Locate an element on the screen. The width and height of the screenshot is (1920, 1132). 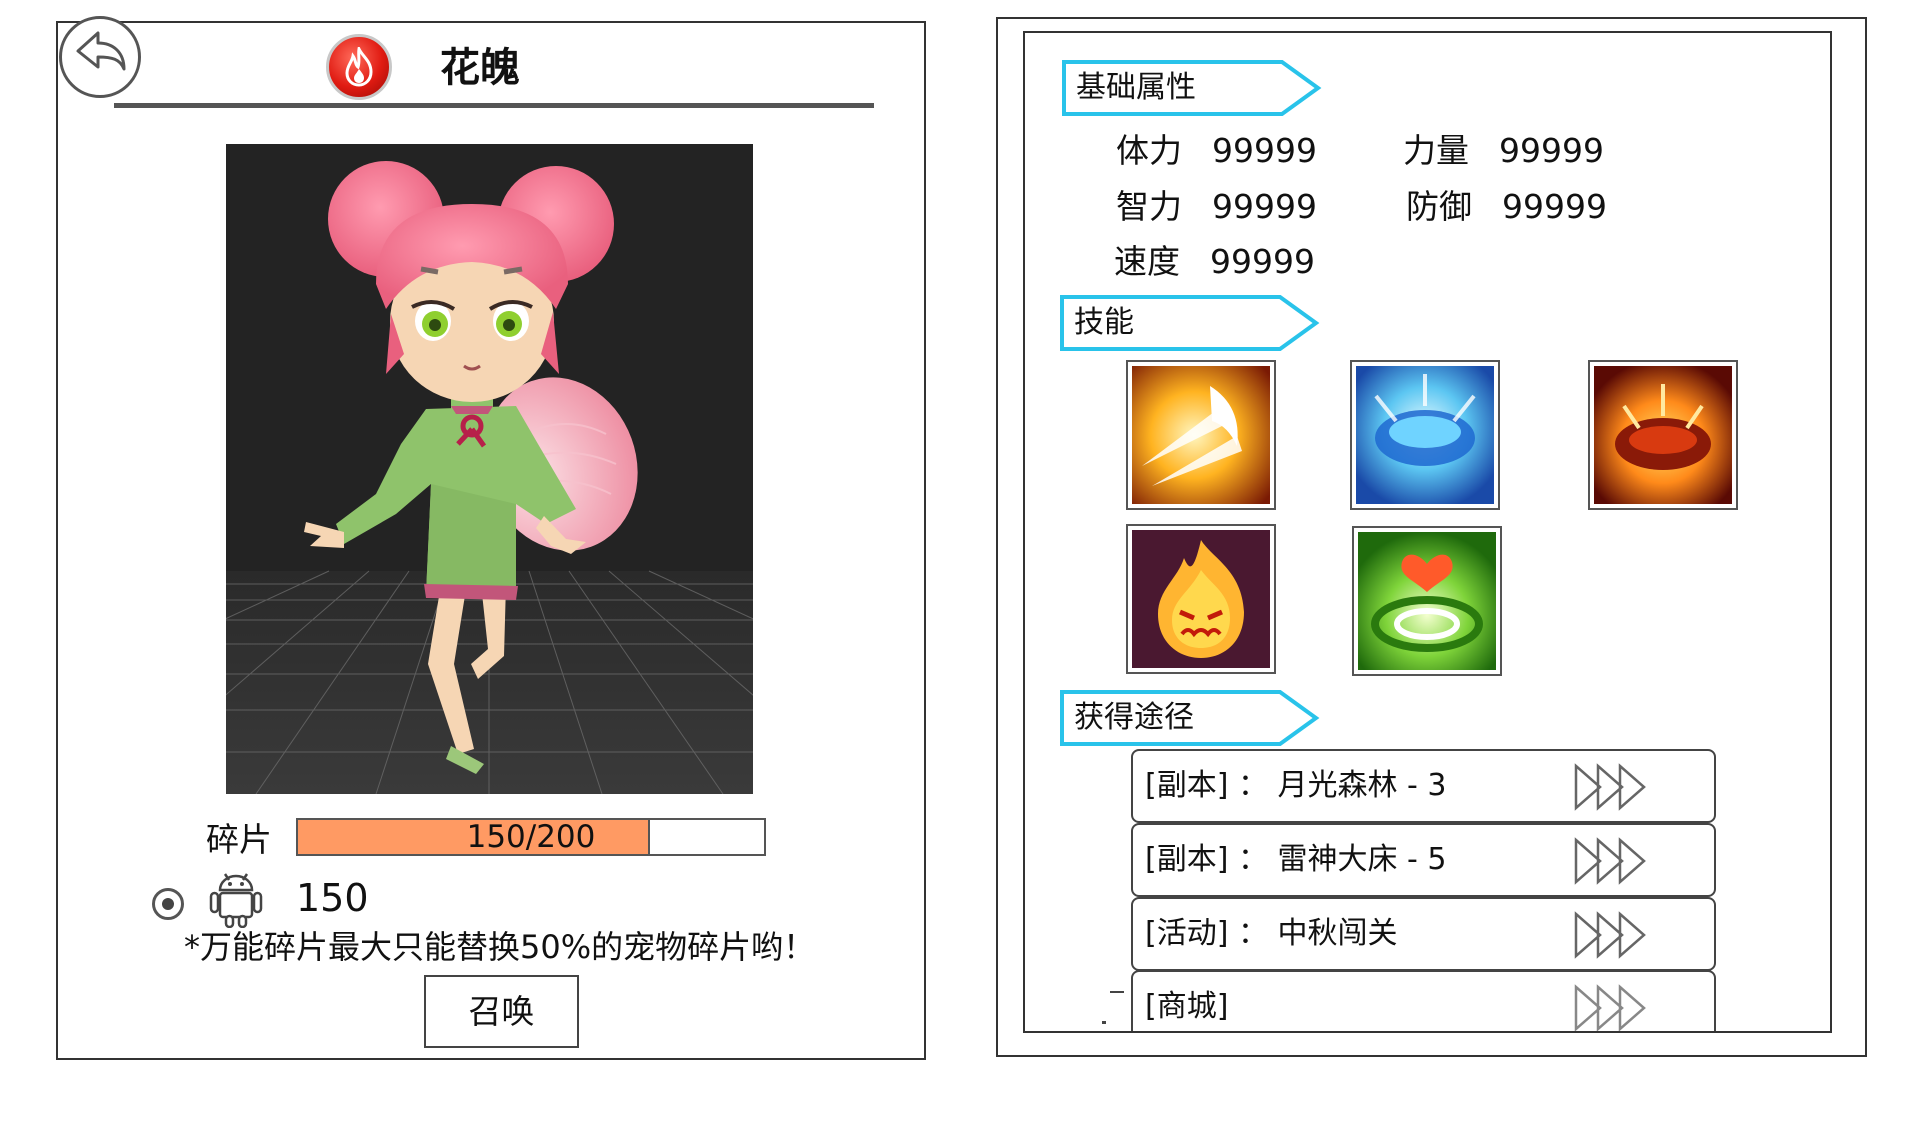
skills-section-header: 技能 is located at coordinates (1190, 323).